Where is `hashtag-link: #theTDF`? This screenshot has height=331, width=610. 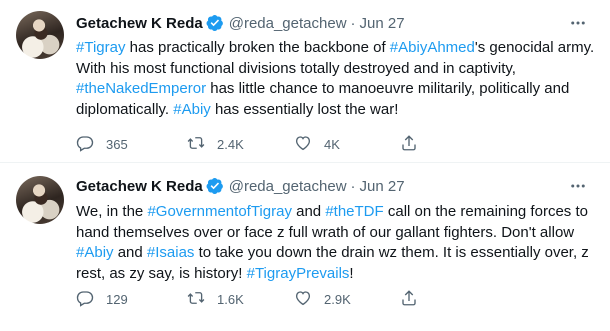
hashtag-link: #theTDF is located at coordinates (354, 211).